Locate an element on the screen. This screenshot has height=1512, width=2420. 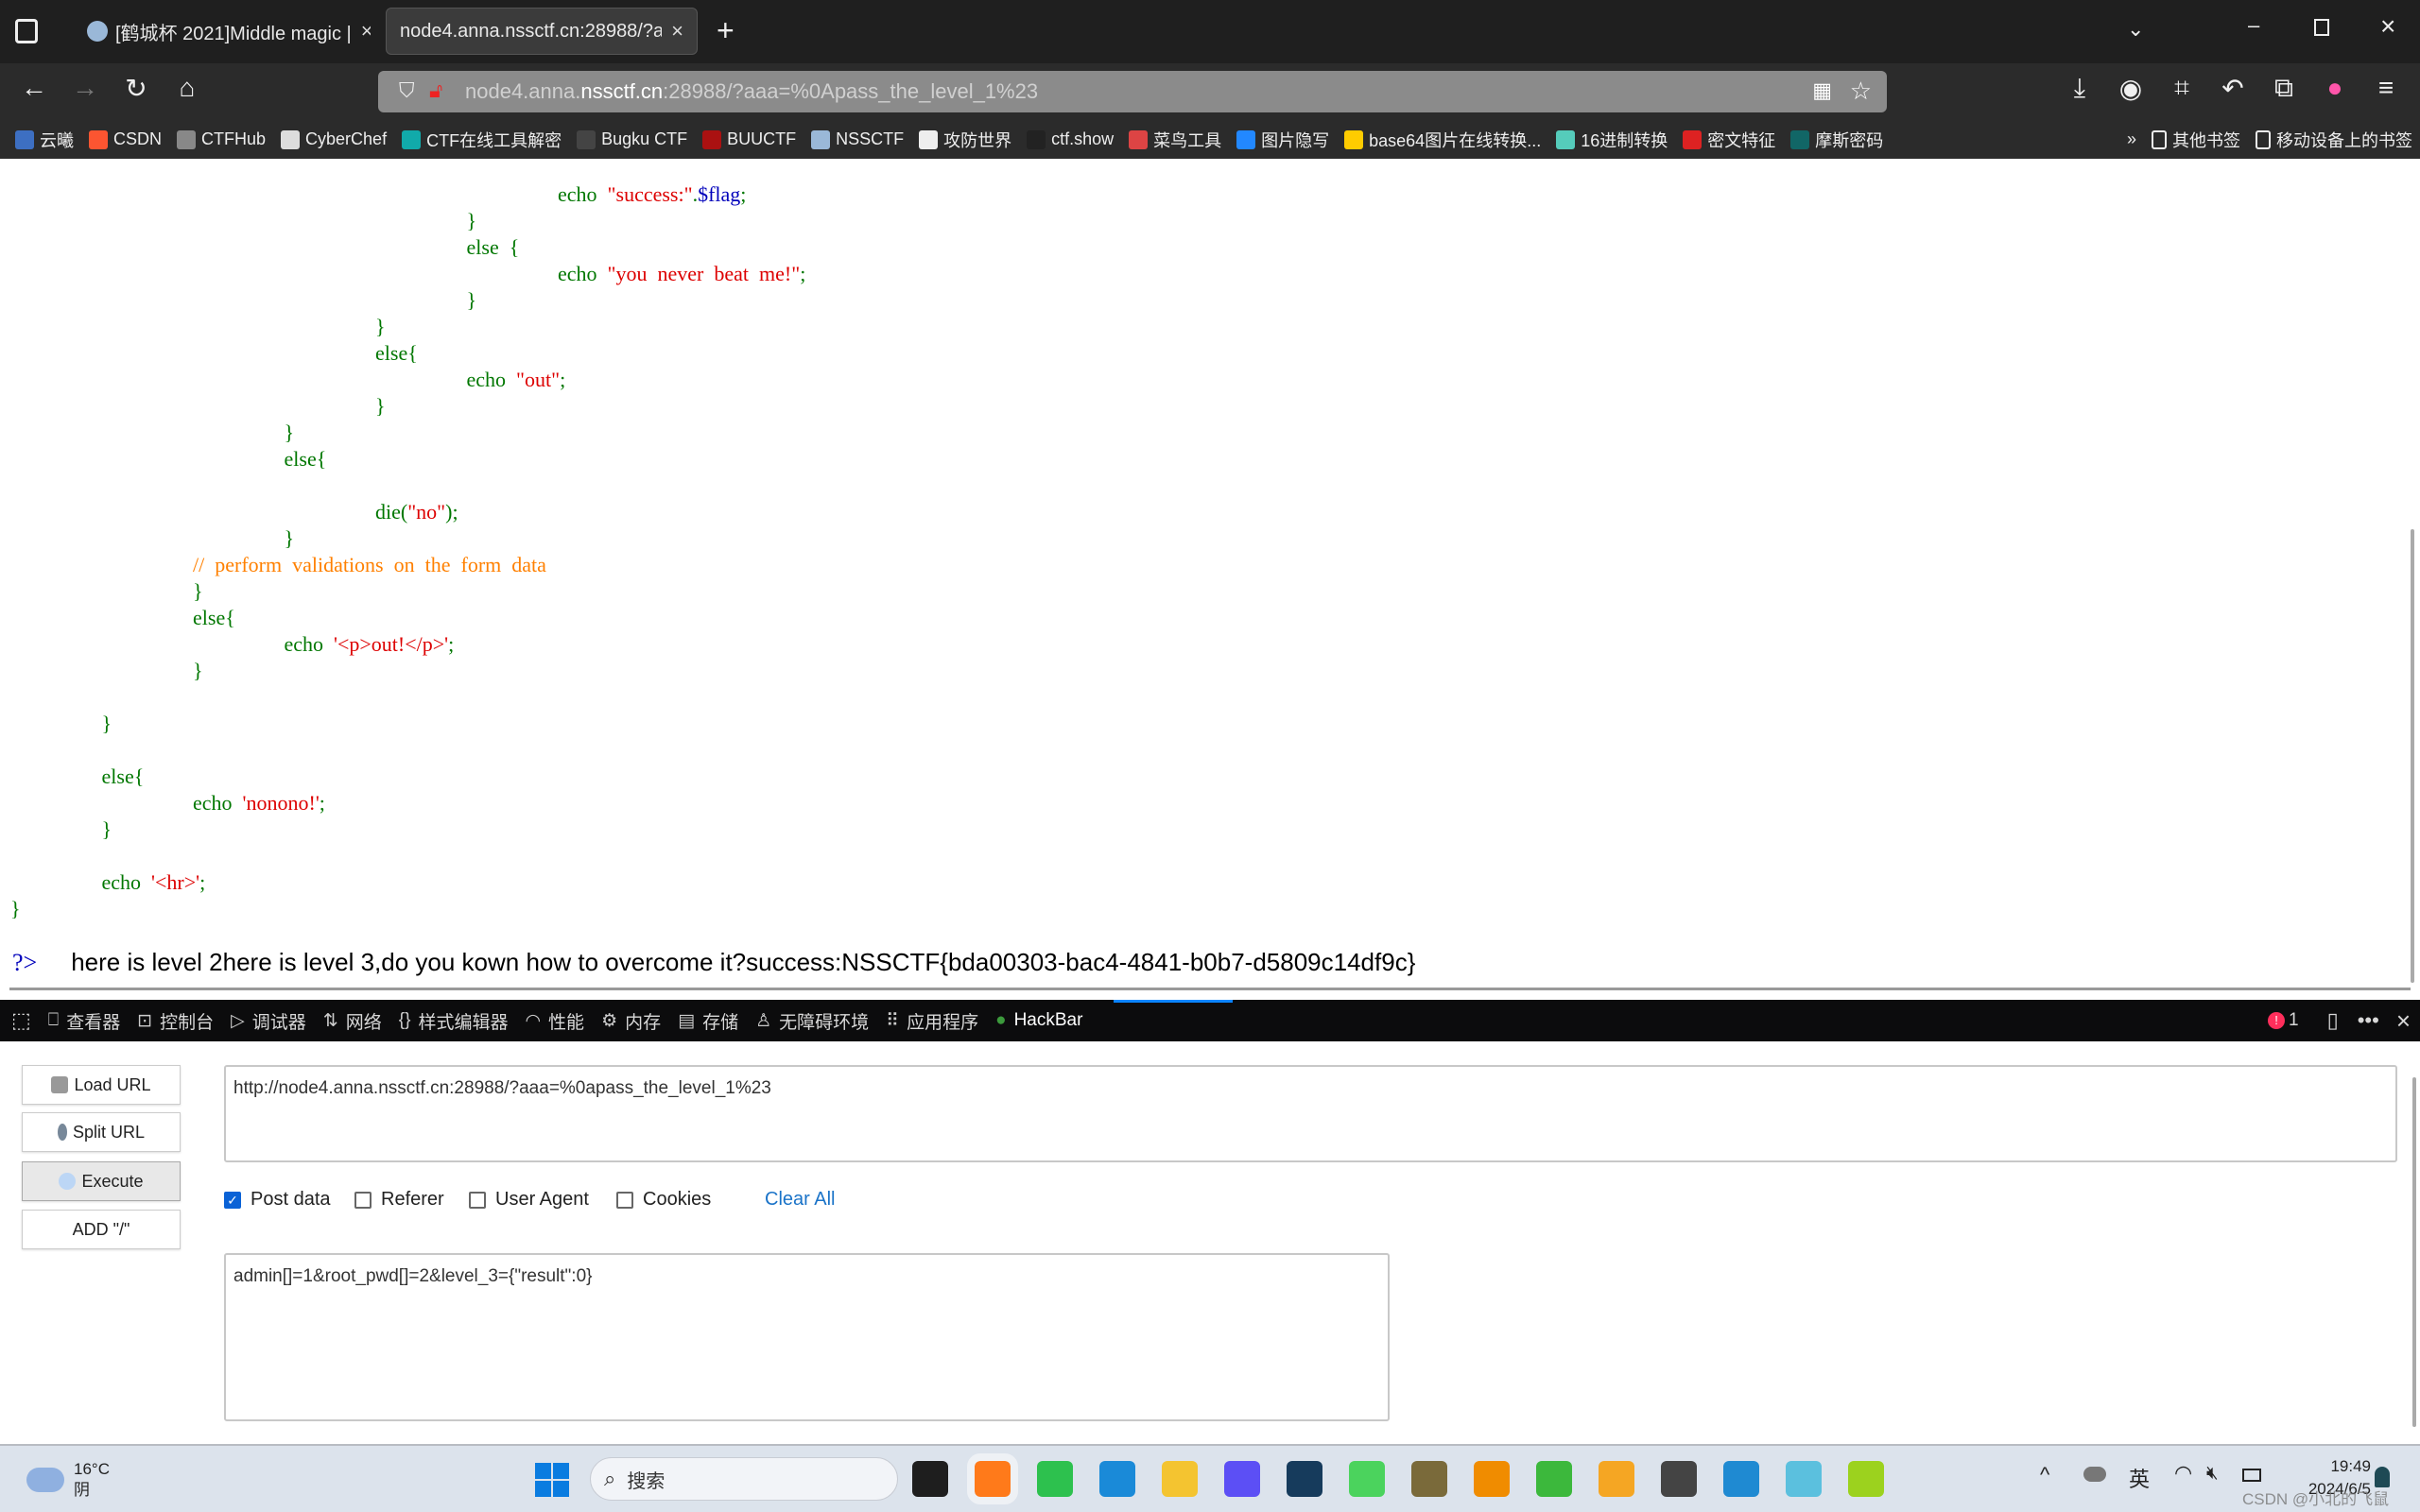
bookmark-item: Bugku CTF is located at coordinates (632, 139).